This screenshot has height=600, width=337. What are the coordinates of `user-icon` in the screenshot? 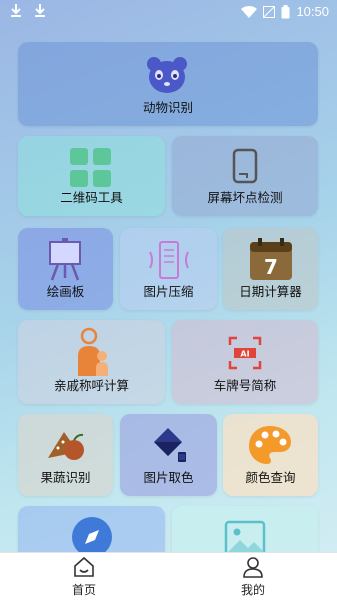 It's located at (253, 567).